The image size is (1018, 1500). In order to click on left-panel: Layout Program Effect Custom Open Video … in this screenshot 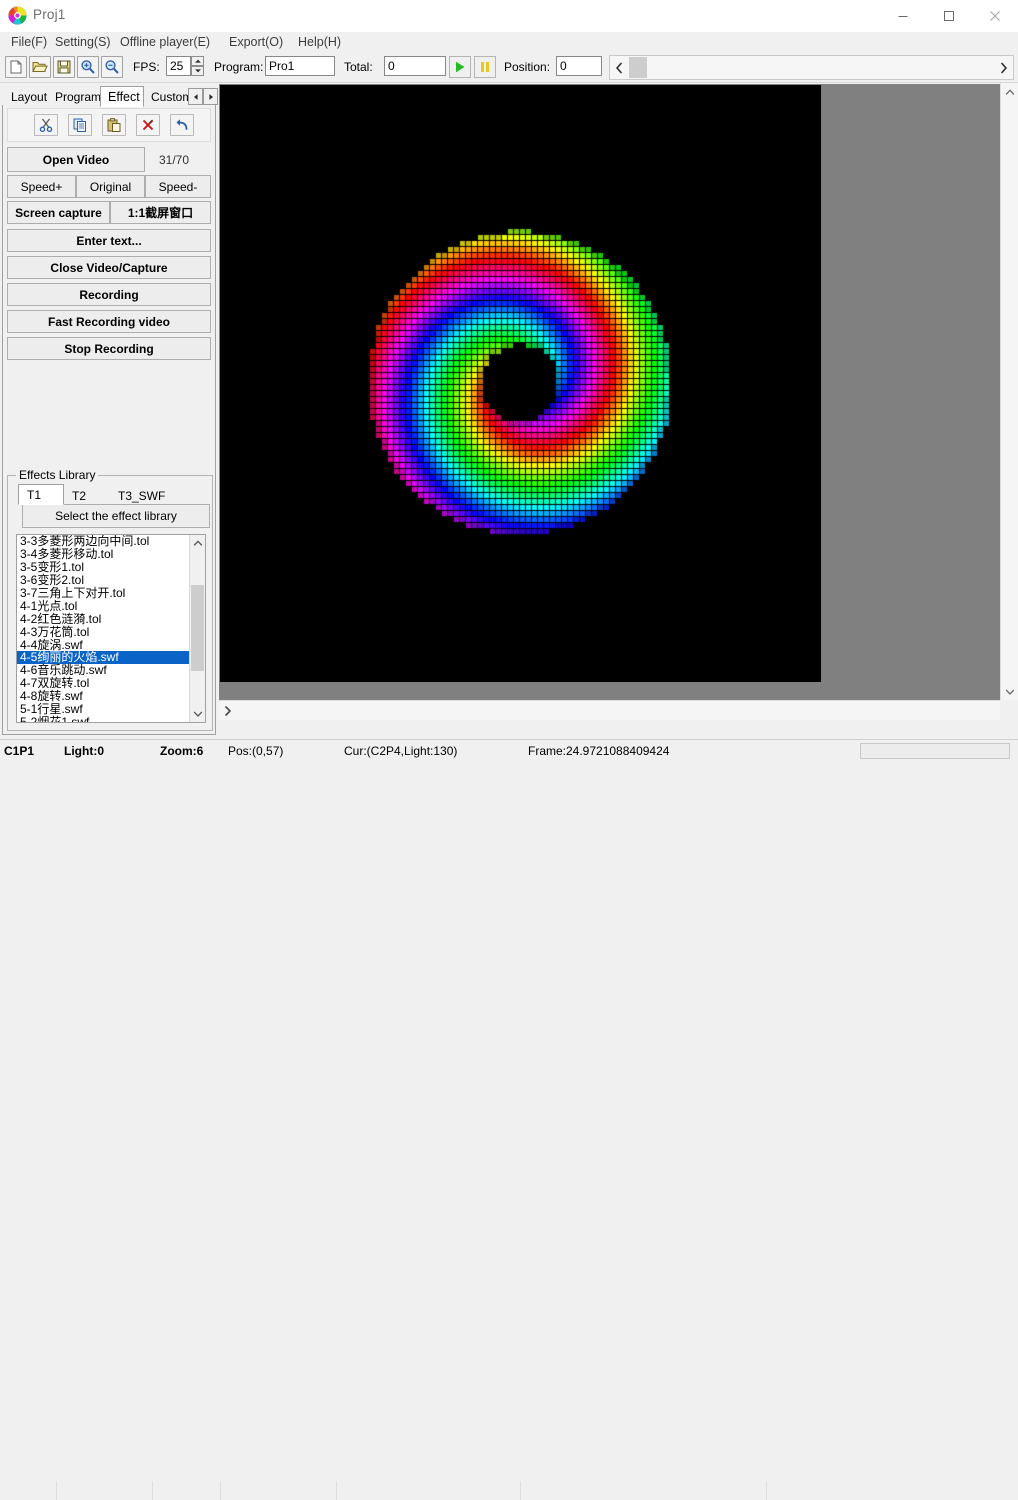, I will do `click(109, 410)`.